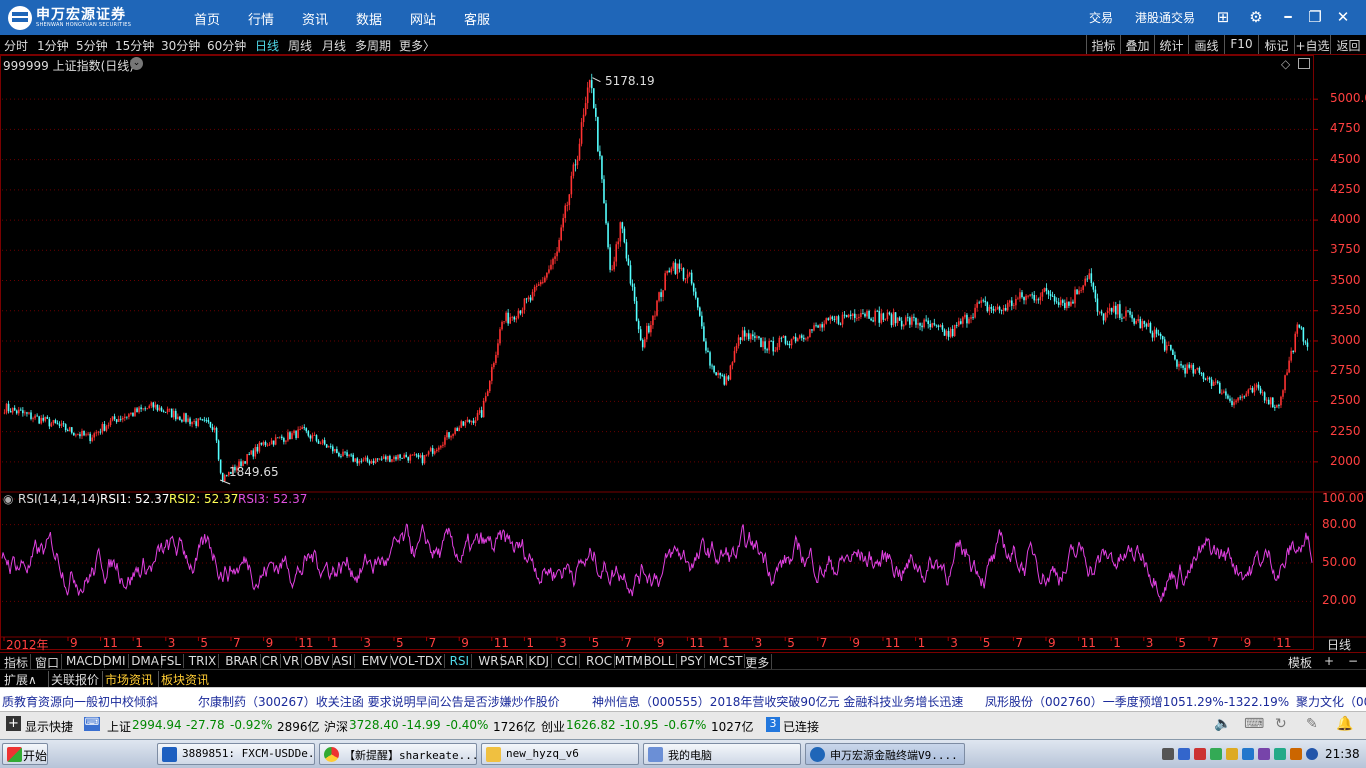 Image resolution: width=1366 pixels, height=768 pixels. Describe the element at coordinates (300, 45) in the screenshot. I see `period-tab: 周线` at that location.